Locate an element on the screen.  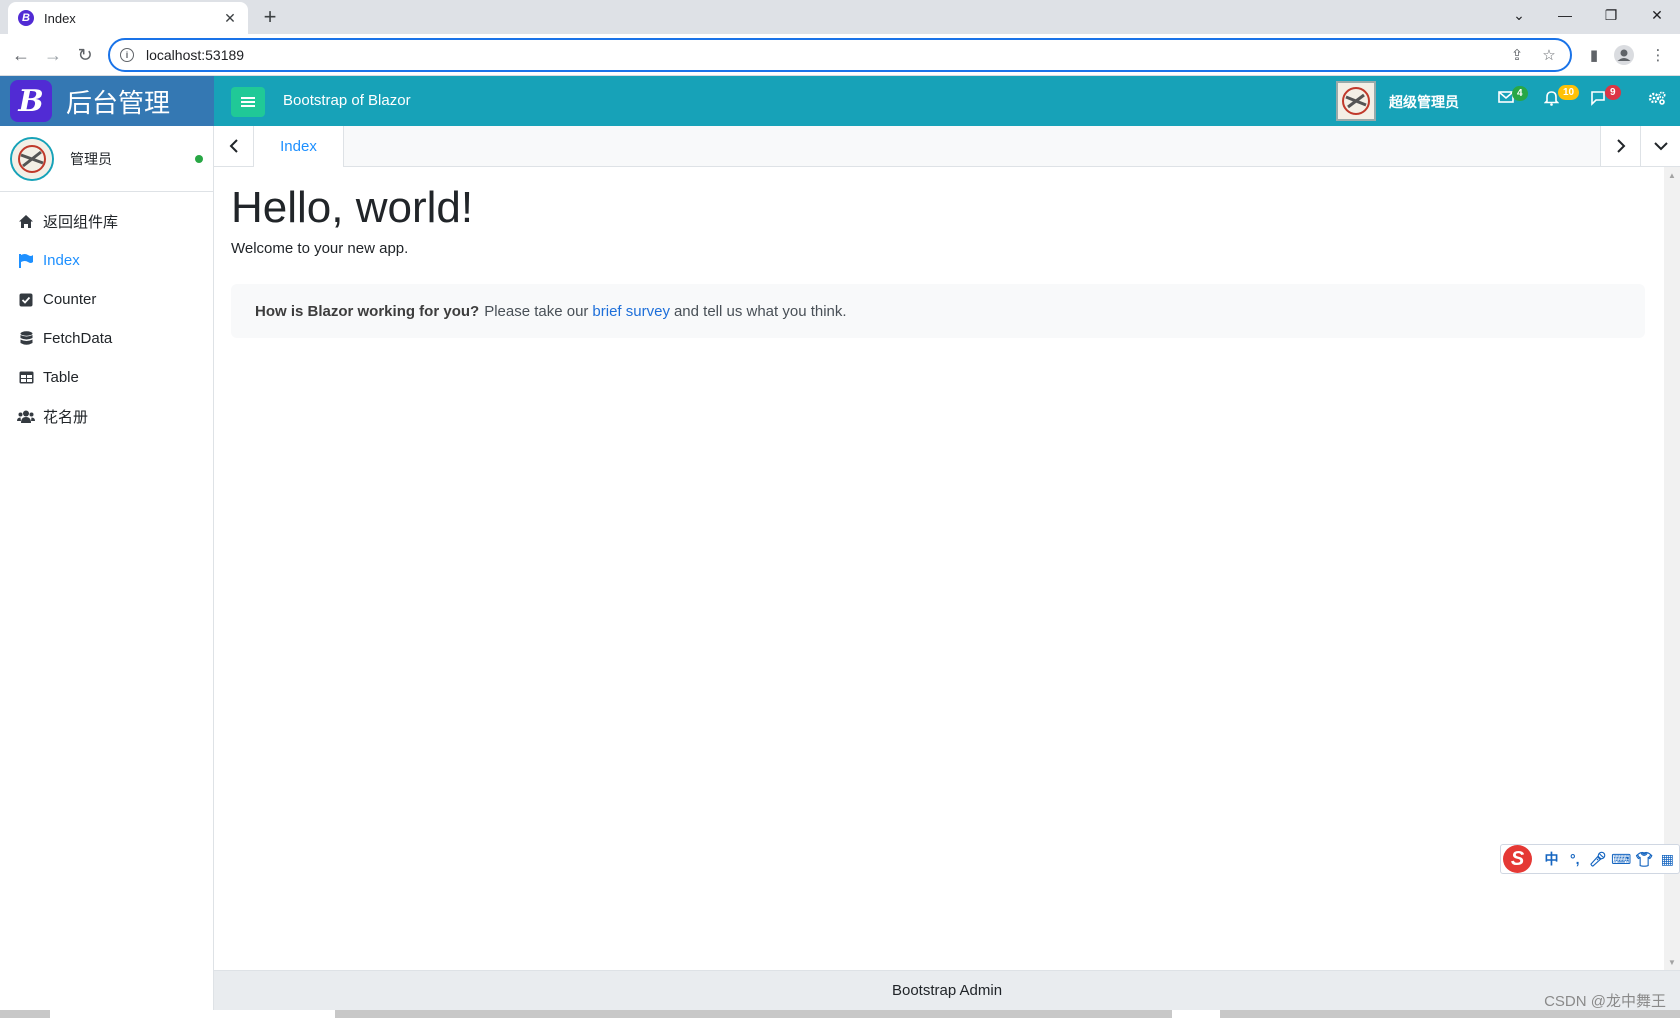
users-icon is located at coordinates (26, 417).